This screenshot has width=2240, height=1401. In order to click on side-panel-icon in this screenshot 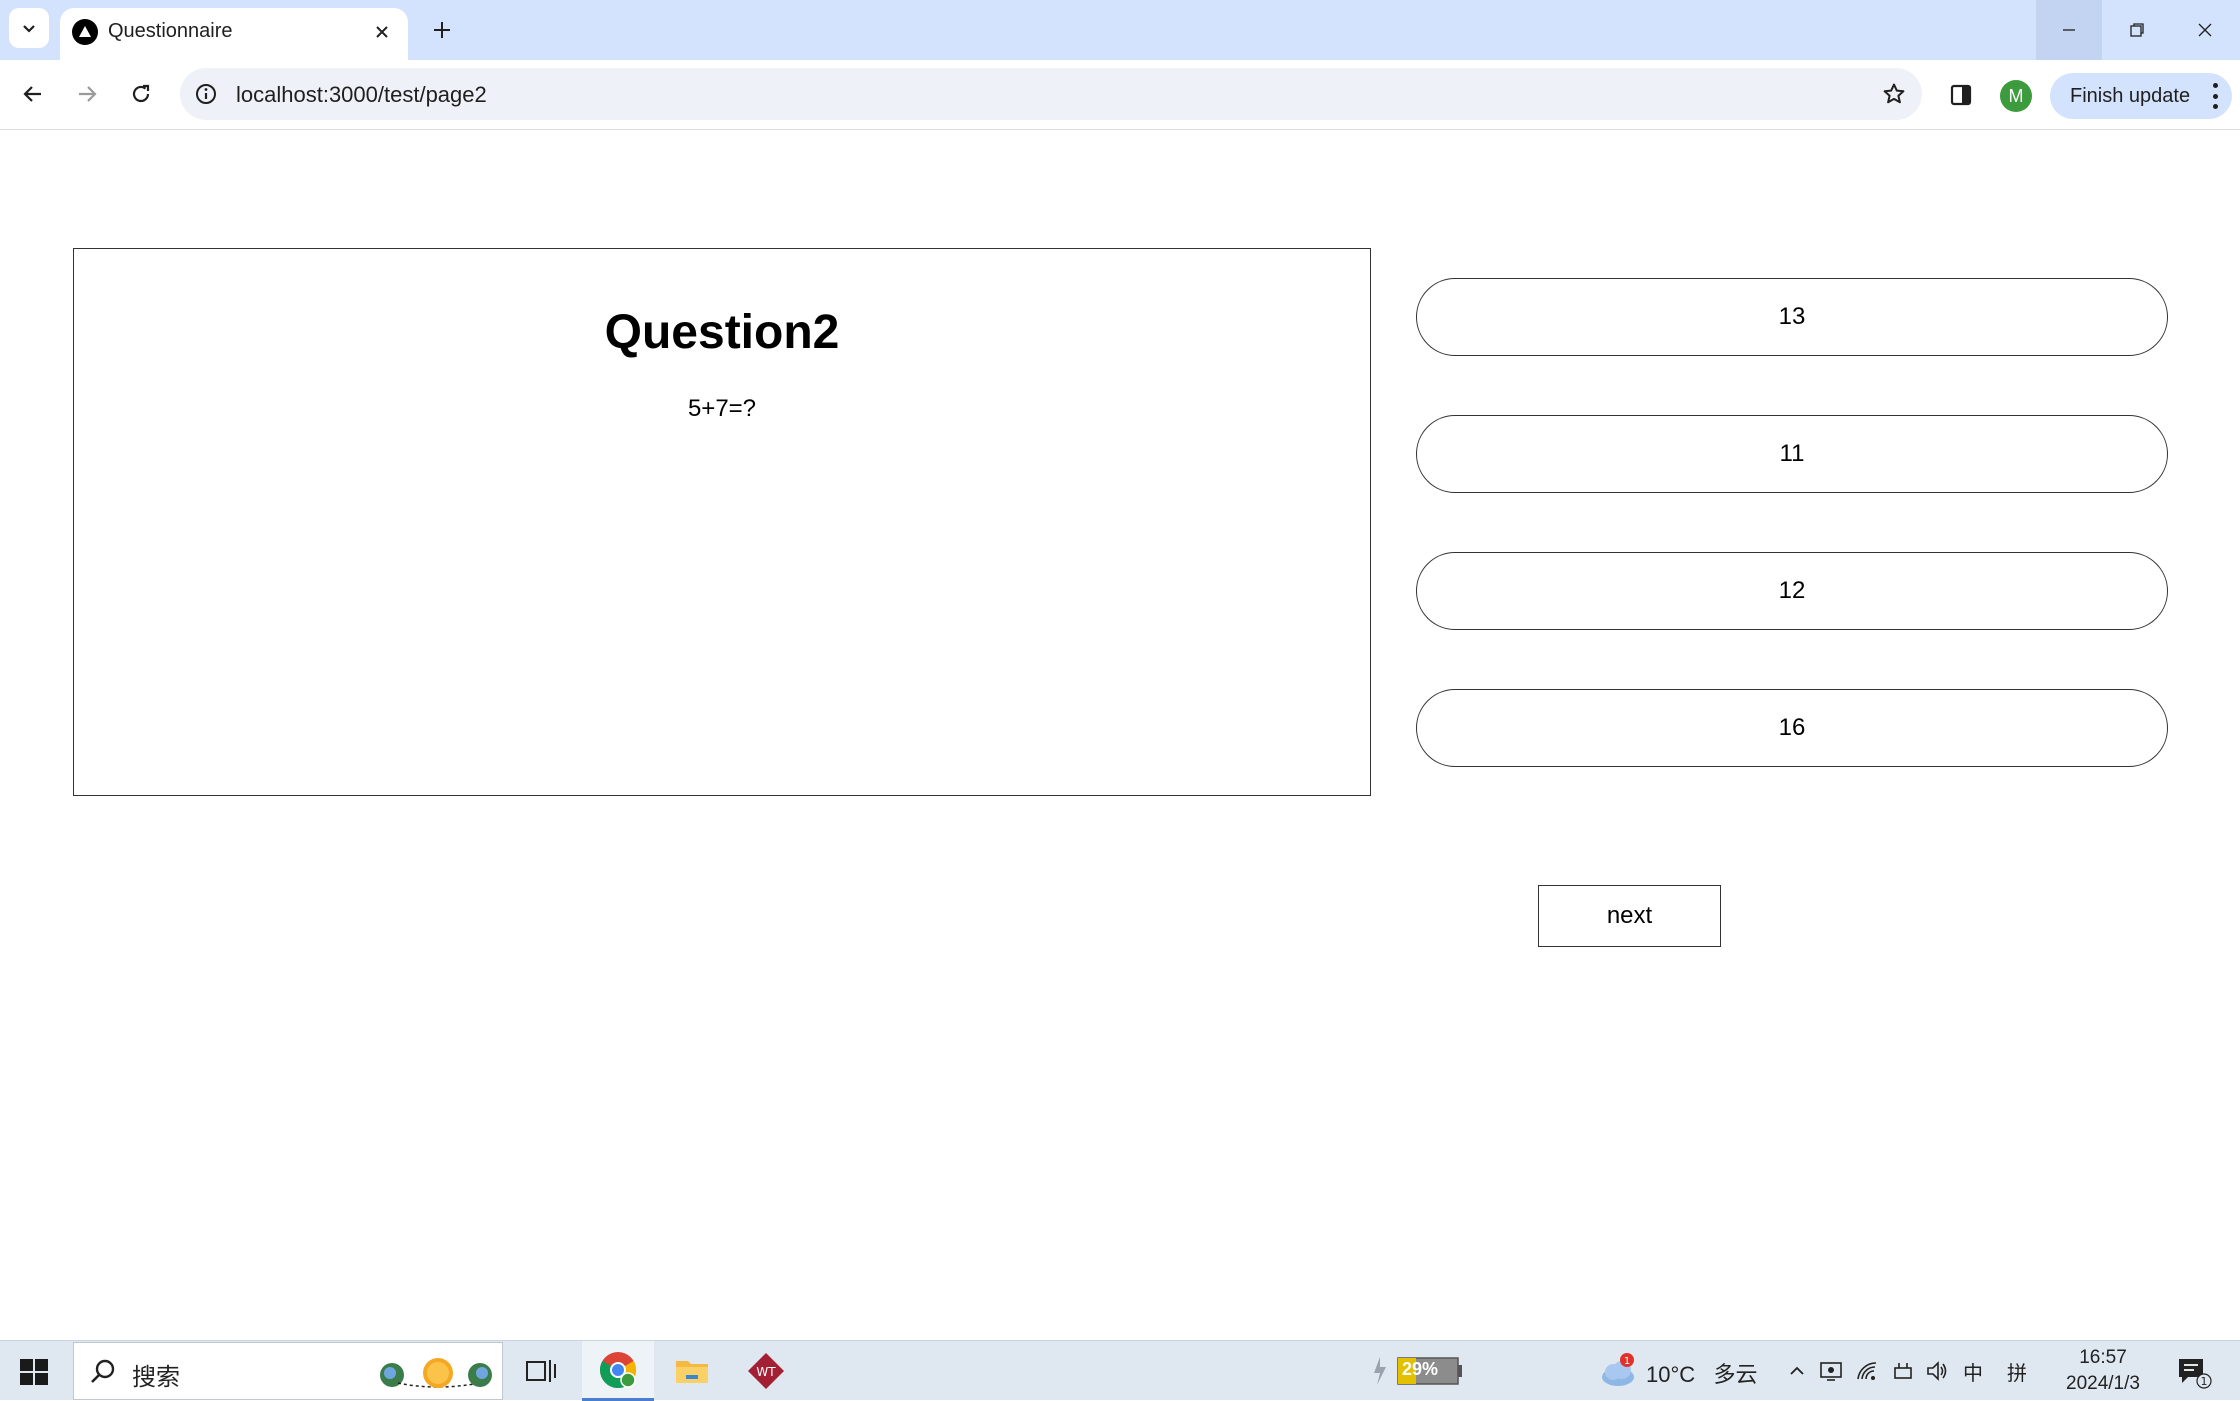, I will do `click(1961, 95)`.